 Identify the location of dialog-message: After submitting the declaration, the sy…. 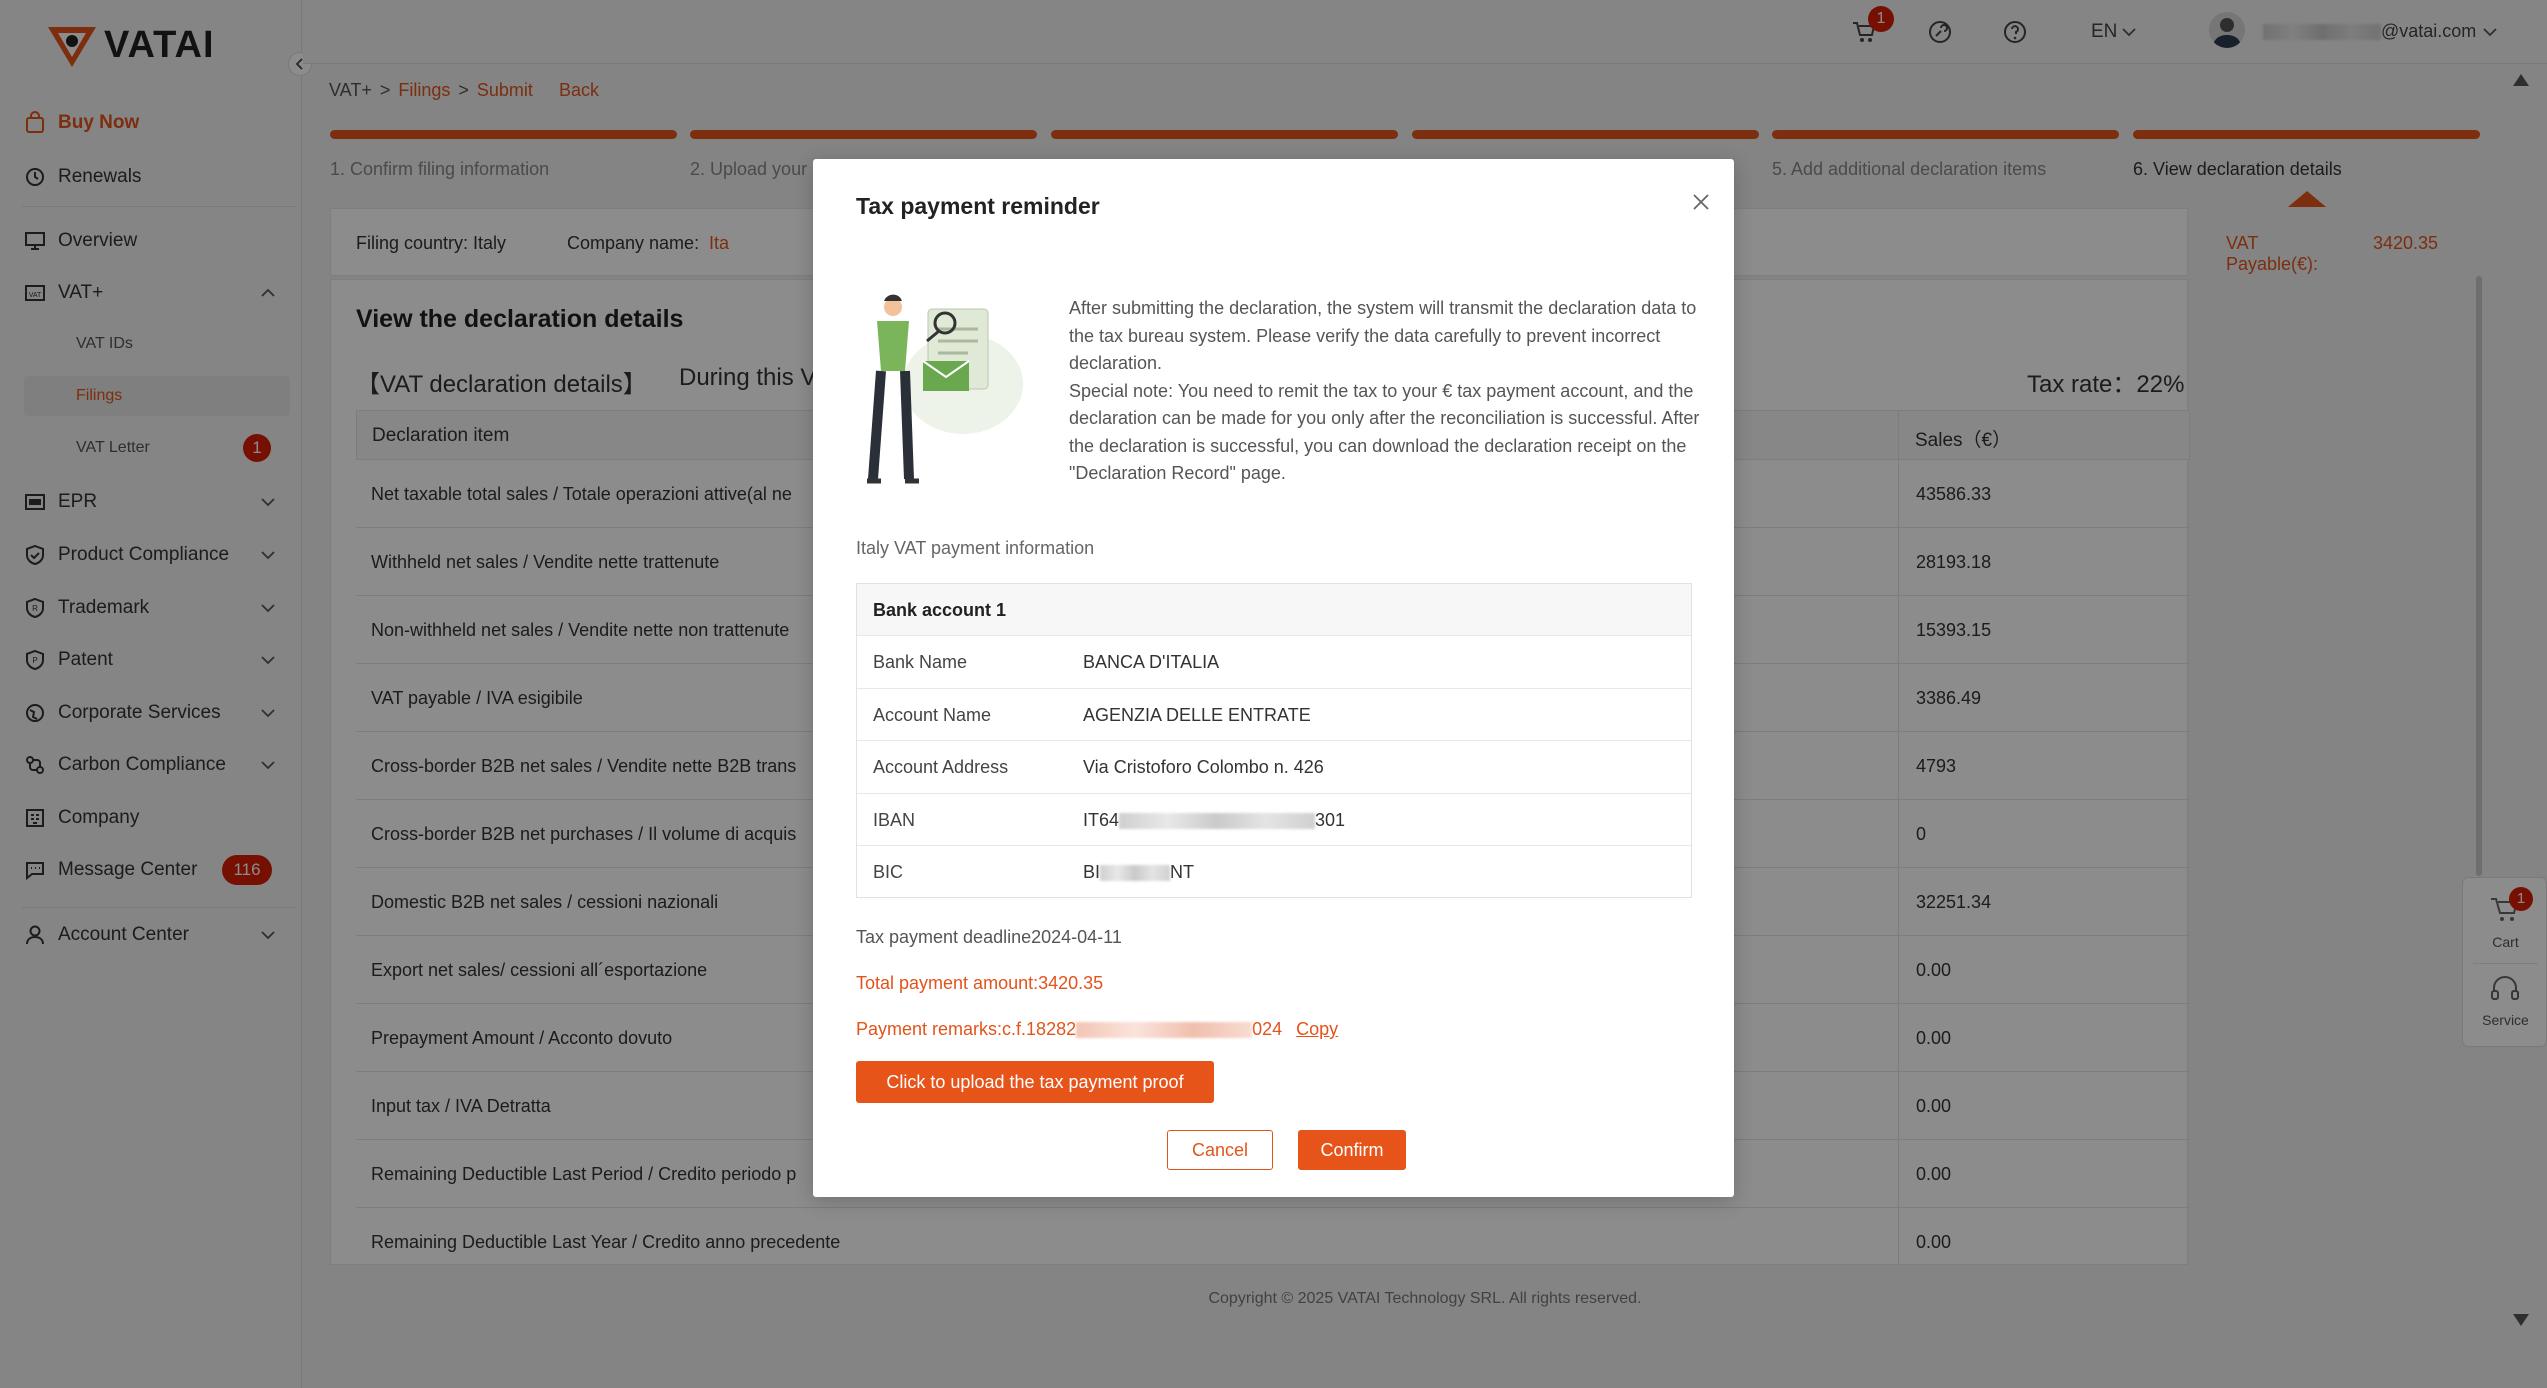
(1389, 391).